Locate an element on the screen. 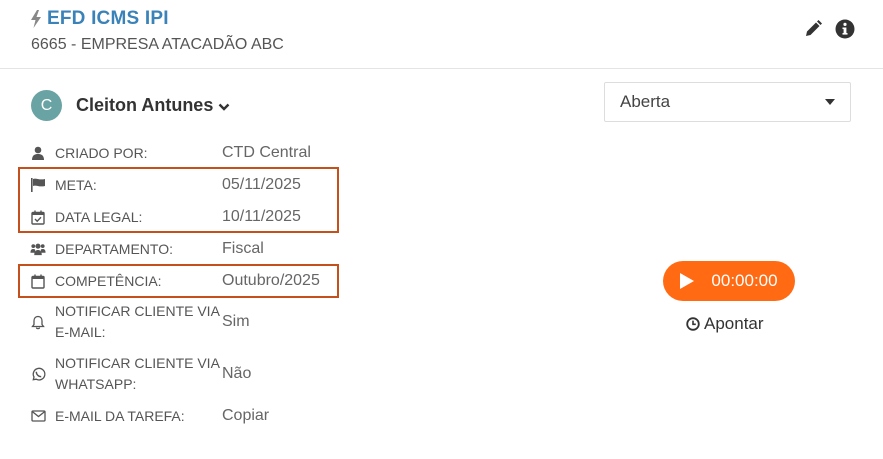 This screenshot has height=459, width=883. copy-email-link: Copiar is located at coordinates (245, 416).